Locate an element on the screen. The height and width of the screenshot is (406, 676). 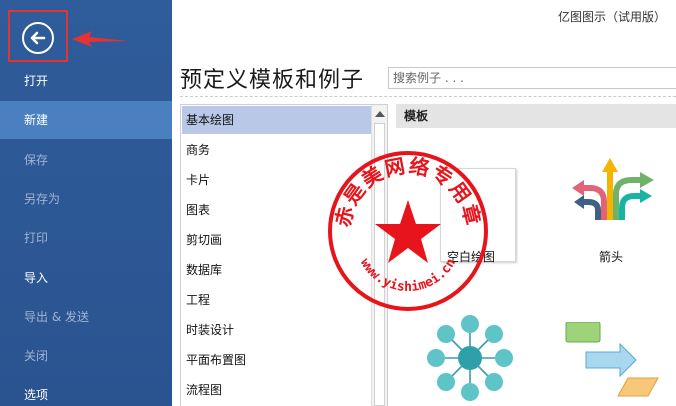
arrows-icon is located at coordinates (613, 189).